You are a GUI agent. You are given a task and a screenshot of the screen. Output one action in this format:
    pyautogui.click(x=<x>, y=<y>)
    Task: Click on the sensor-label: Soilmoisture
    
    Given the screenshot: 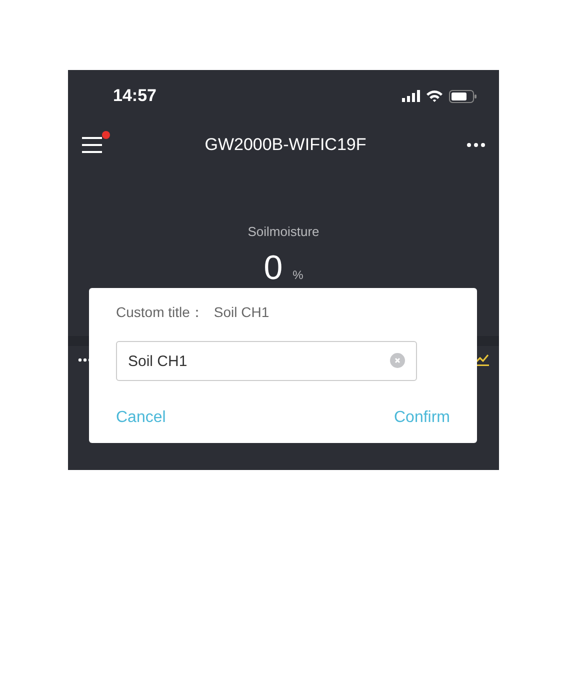 What is the action you would take?
    pyautogui.click(x=284, y=231)
    